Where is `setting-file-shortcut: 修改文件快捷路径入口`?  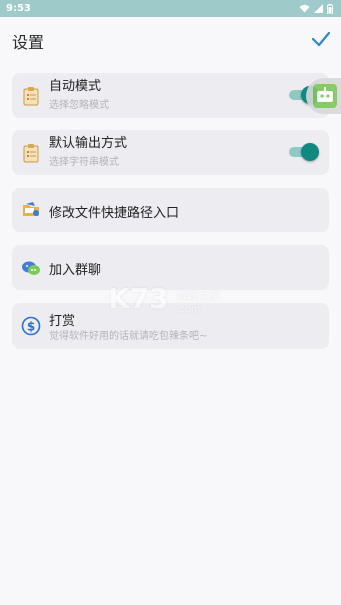 setting-file-shortcut: 修改文件快捷路径入口 is located at coordinates (170, 210).